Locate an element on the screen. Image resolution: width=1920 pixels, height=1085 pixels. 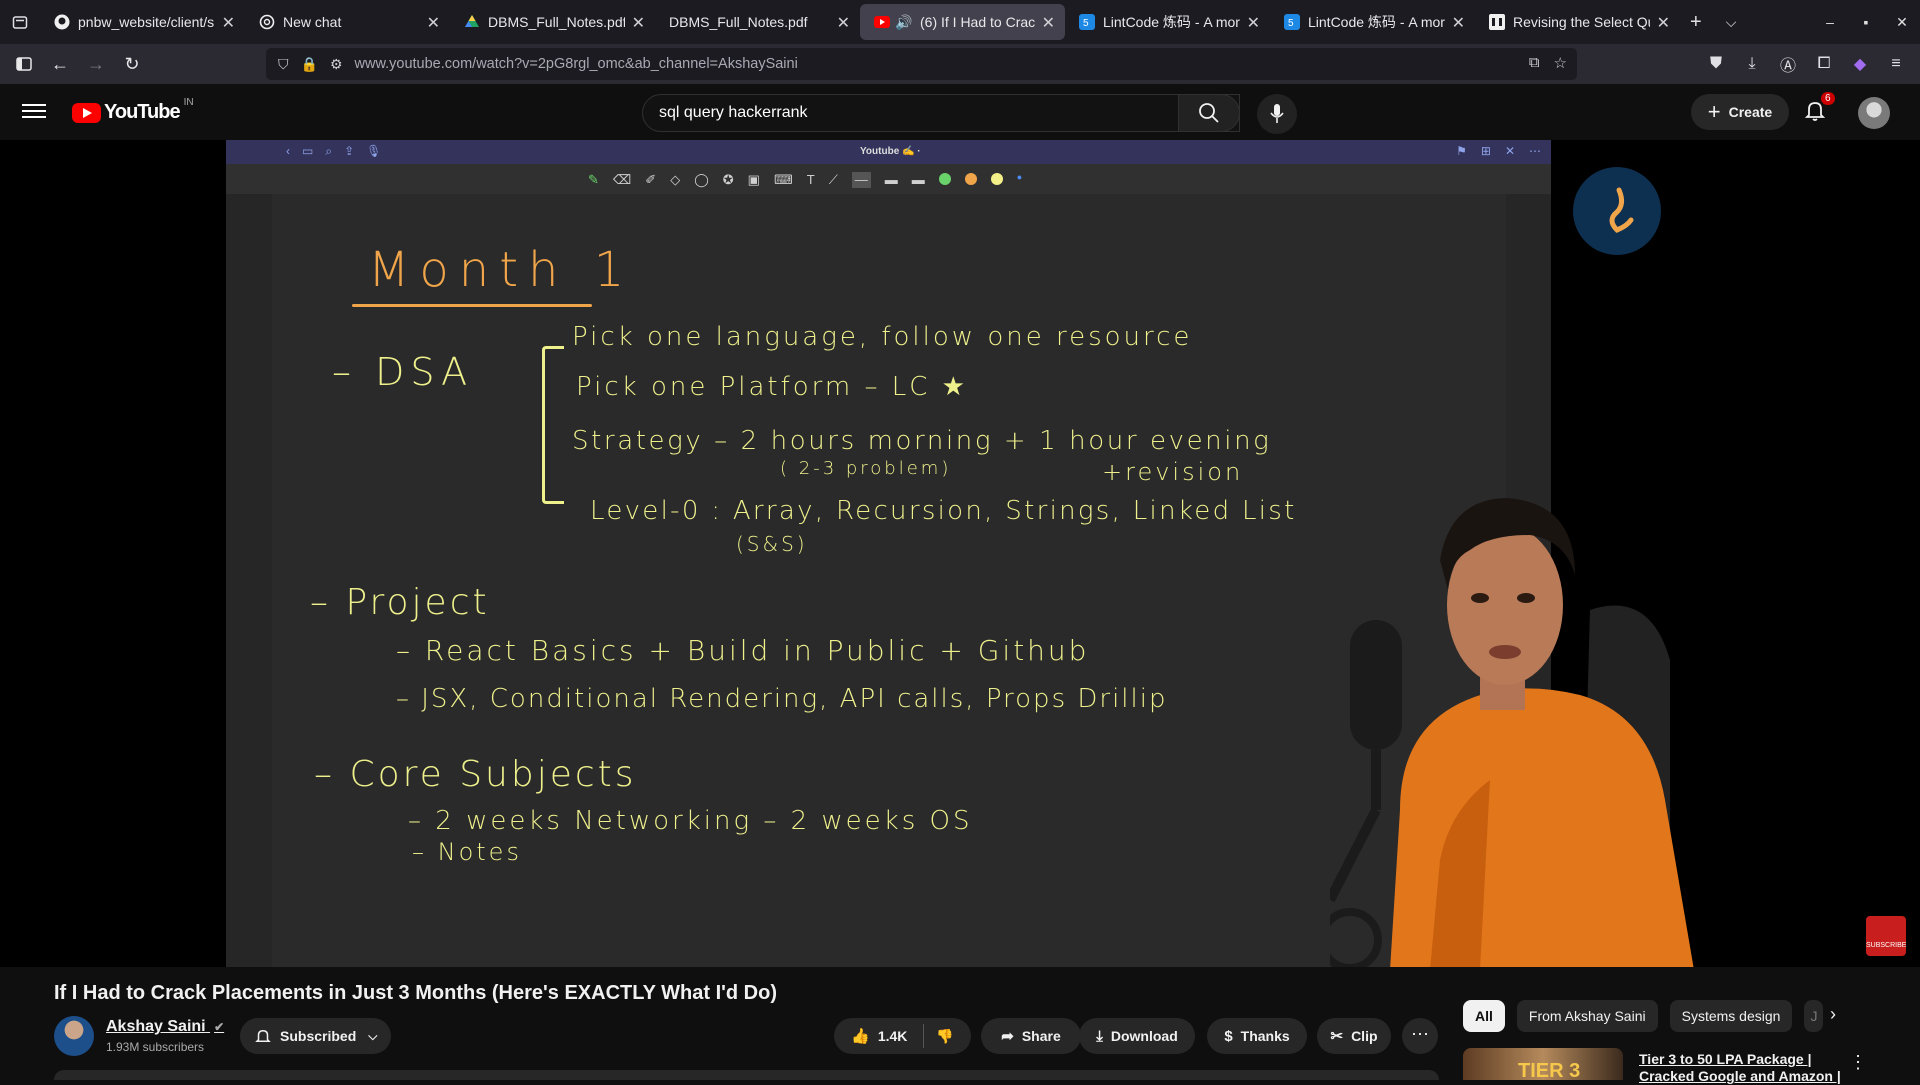
project-label: – Project is located at coordinates (400, 602).